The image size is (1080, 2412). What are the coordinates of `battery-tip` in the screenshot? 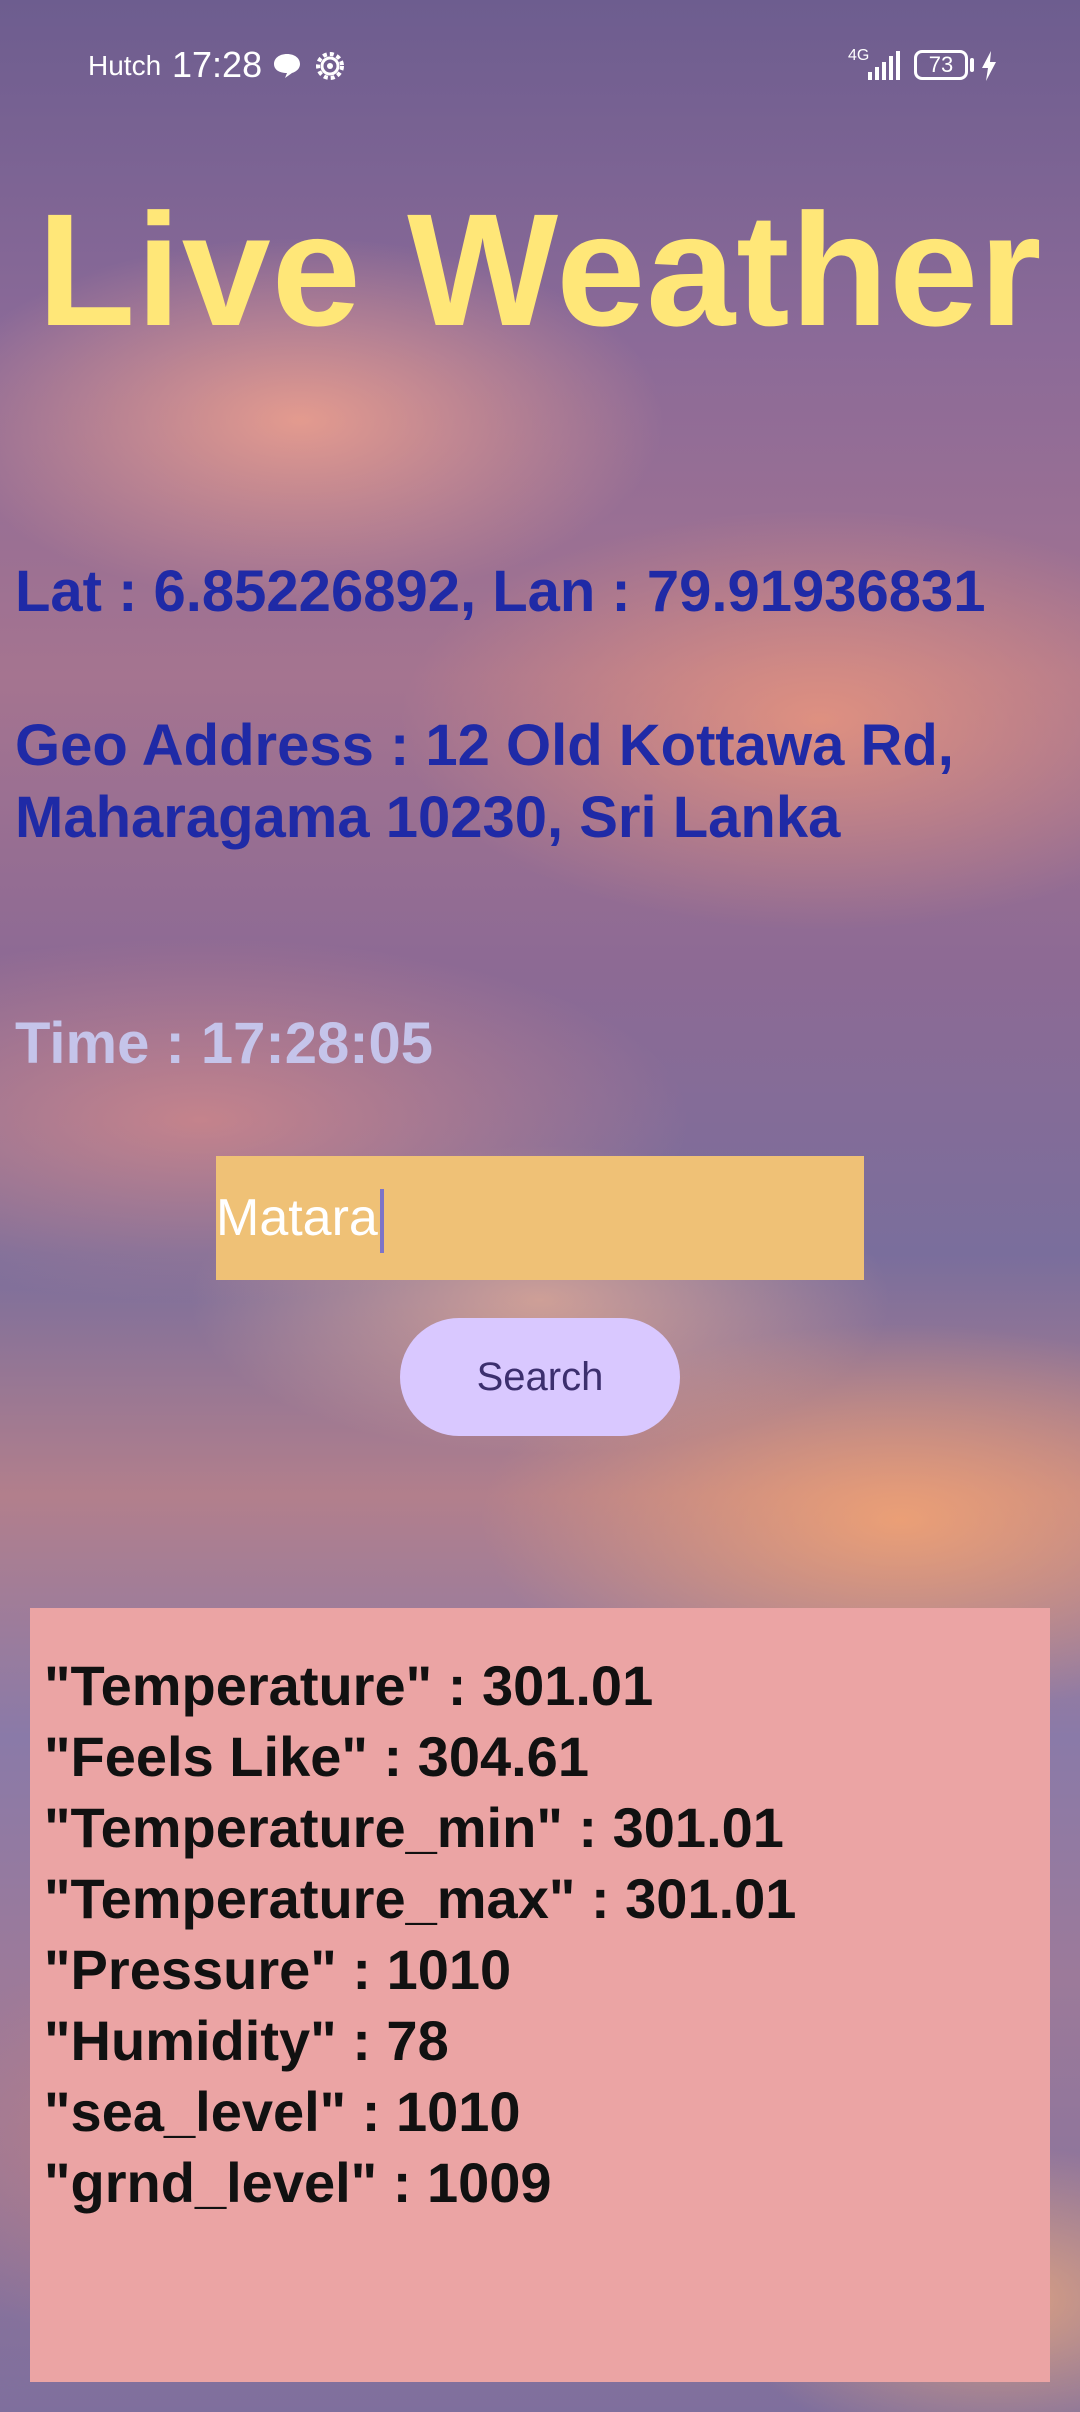 It's located at (972, 65).